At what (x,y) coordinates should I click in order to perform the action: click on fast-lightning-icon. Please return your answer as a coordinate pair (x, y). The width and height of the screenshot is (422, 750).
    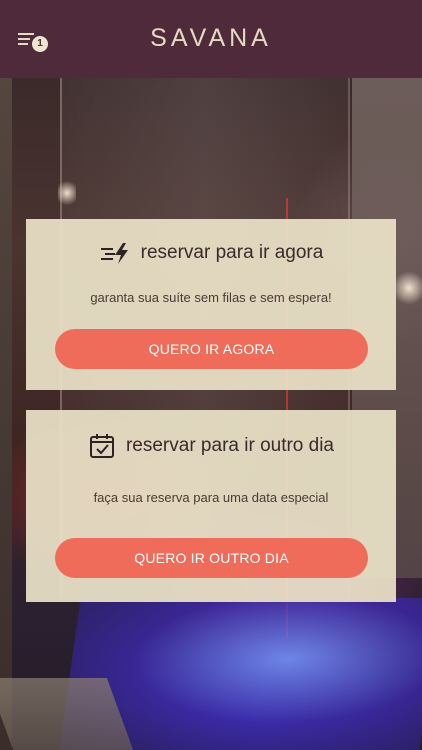
    Looking at the image, I should click on (114, 253).